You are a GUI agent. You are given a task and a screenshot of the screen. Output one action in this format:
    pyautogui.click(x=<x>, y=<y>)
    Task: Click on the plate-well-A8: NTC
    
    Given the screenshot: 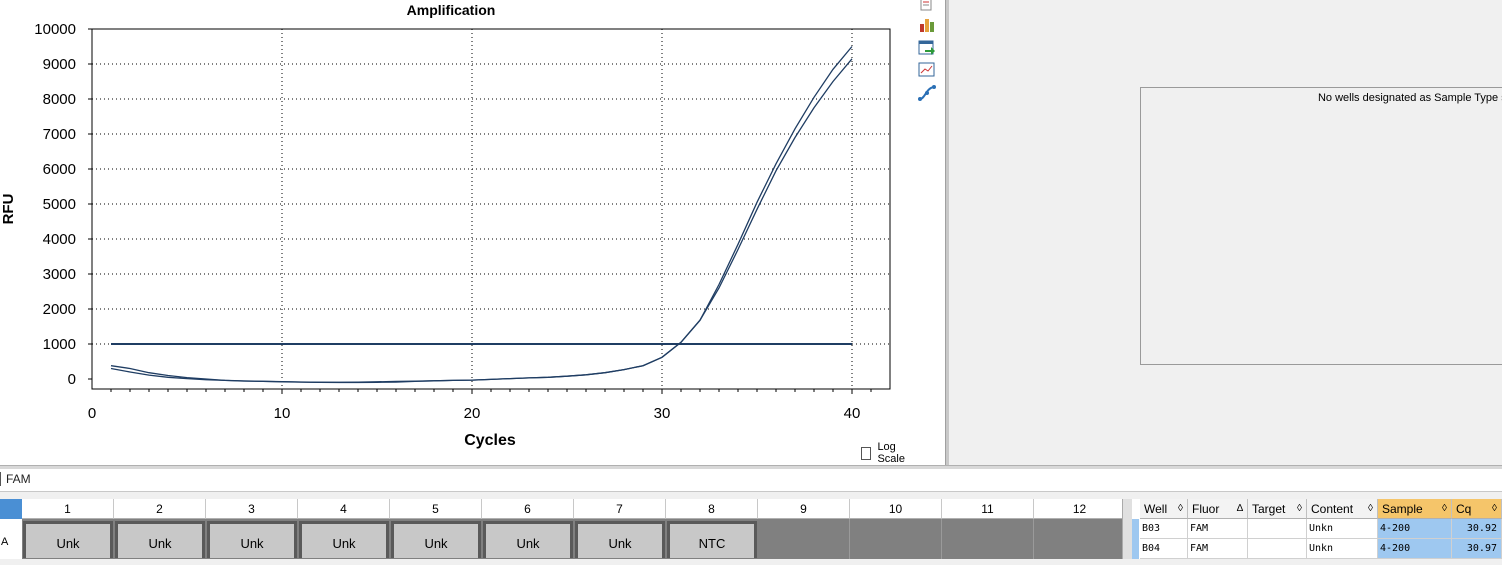 What is the action you would take?
    pyautogui.click(x=712, y=539)
    